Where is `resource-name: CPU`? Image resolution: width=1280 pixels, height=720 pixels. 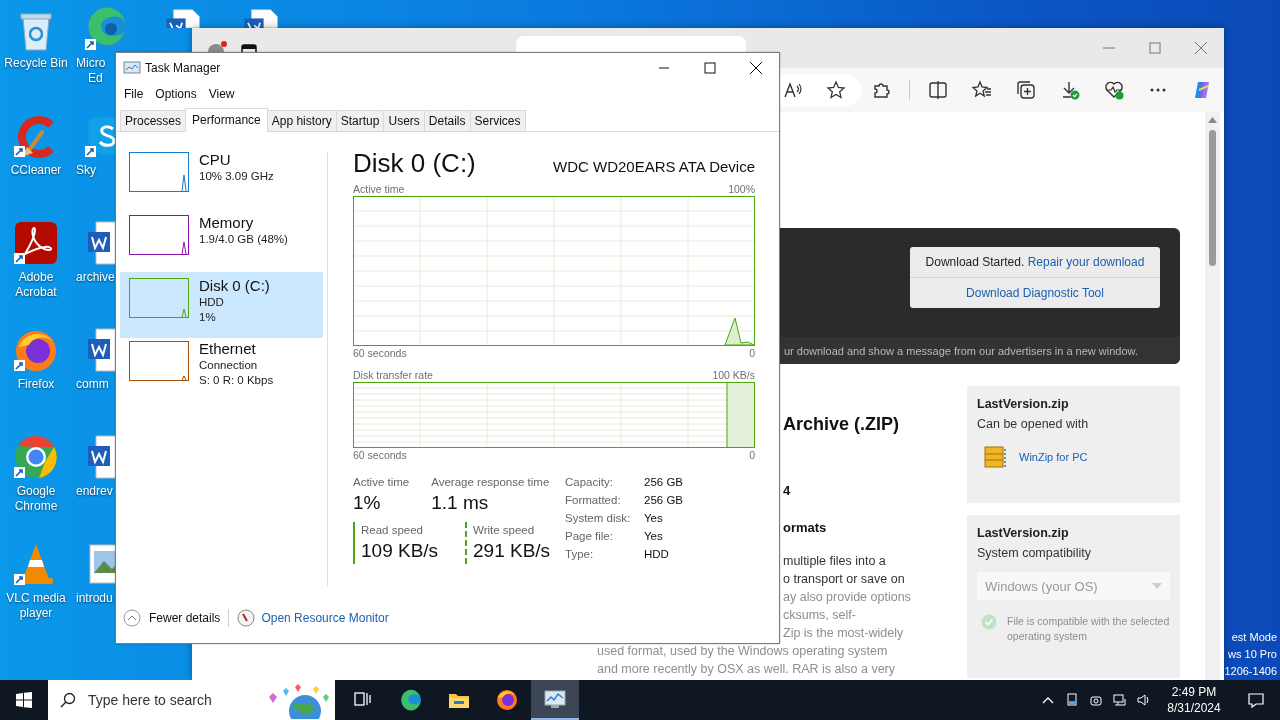 resource-name: CPU is located at coordinates (215, 159).